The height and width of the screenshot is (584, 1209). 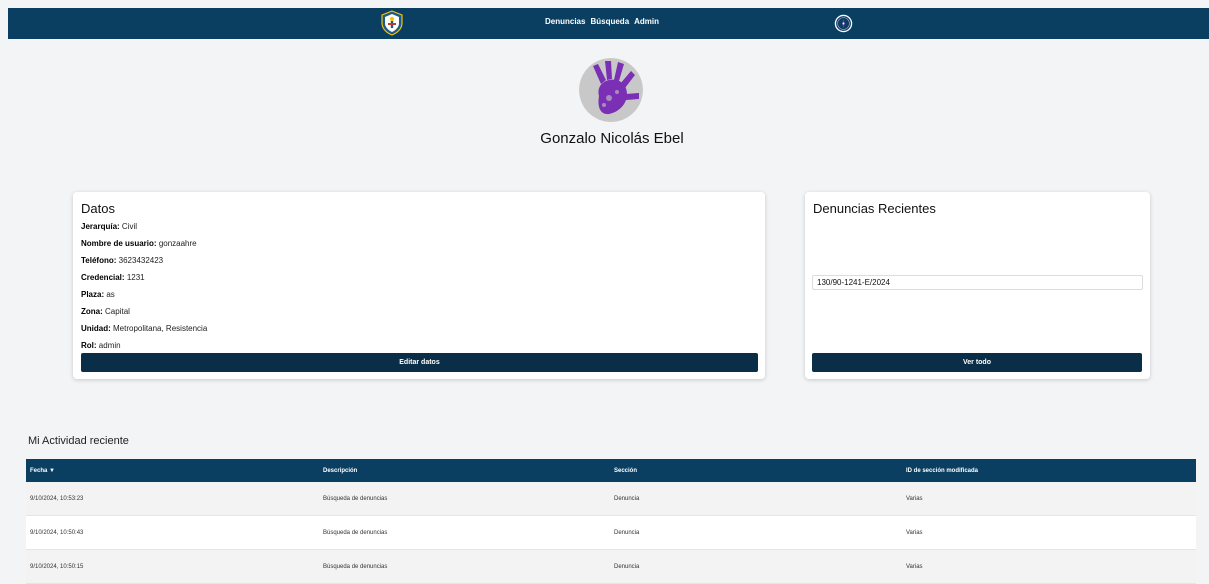 What do you see at coordinates (78, 441) in the screenshot?
I see `activity-title: Mi Actividad reciente` at bounding box center [78, 441].